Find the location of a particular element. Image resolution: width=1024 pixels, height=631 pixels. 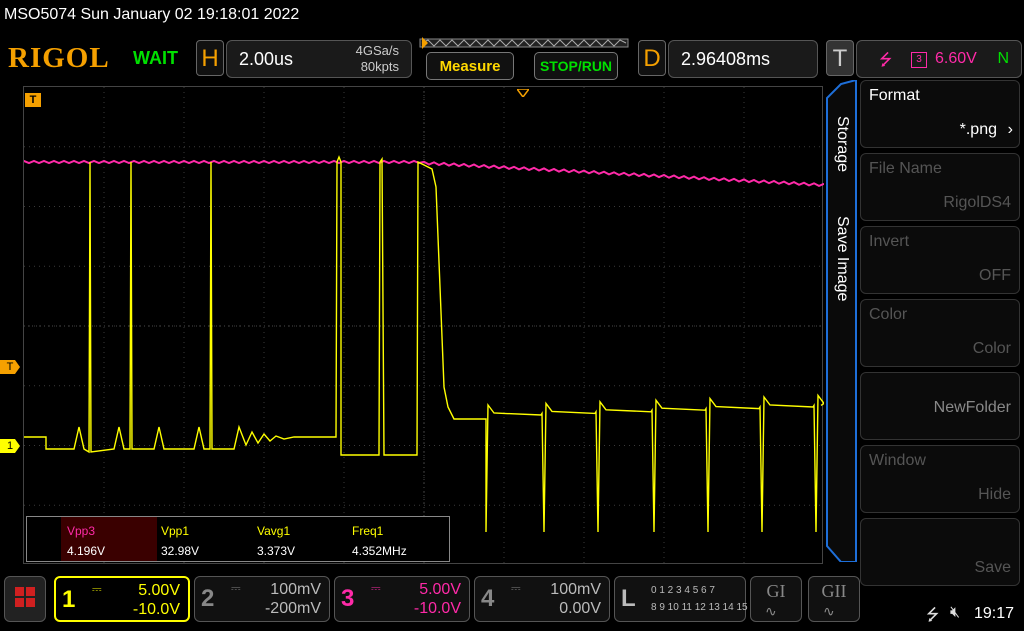

channel-2-panel: 2 ⎓ 100mV -200mV is located at coordinates (262, 599).